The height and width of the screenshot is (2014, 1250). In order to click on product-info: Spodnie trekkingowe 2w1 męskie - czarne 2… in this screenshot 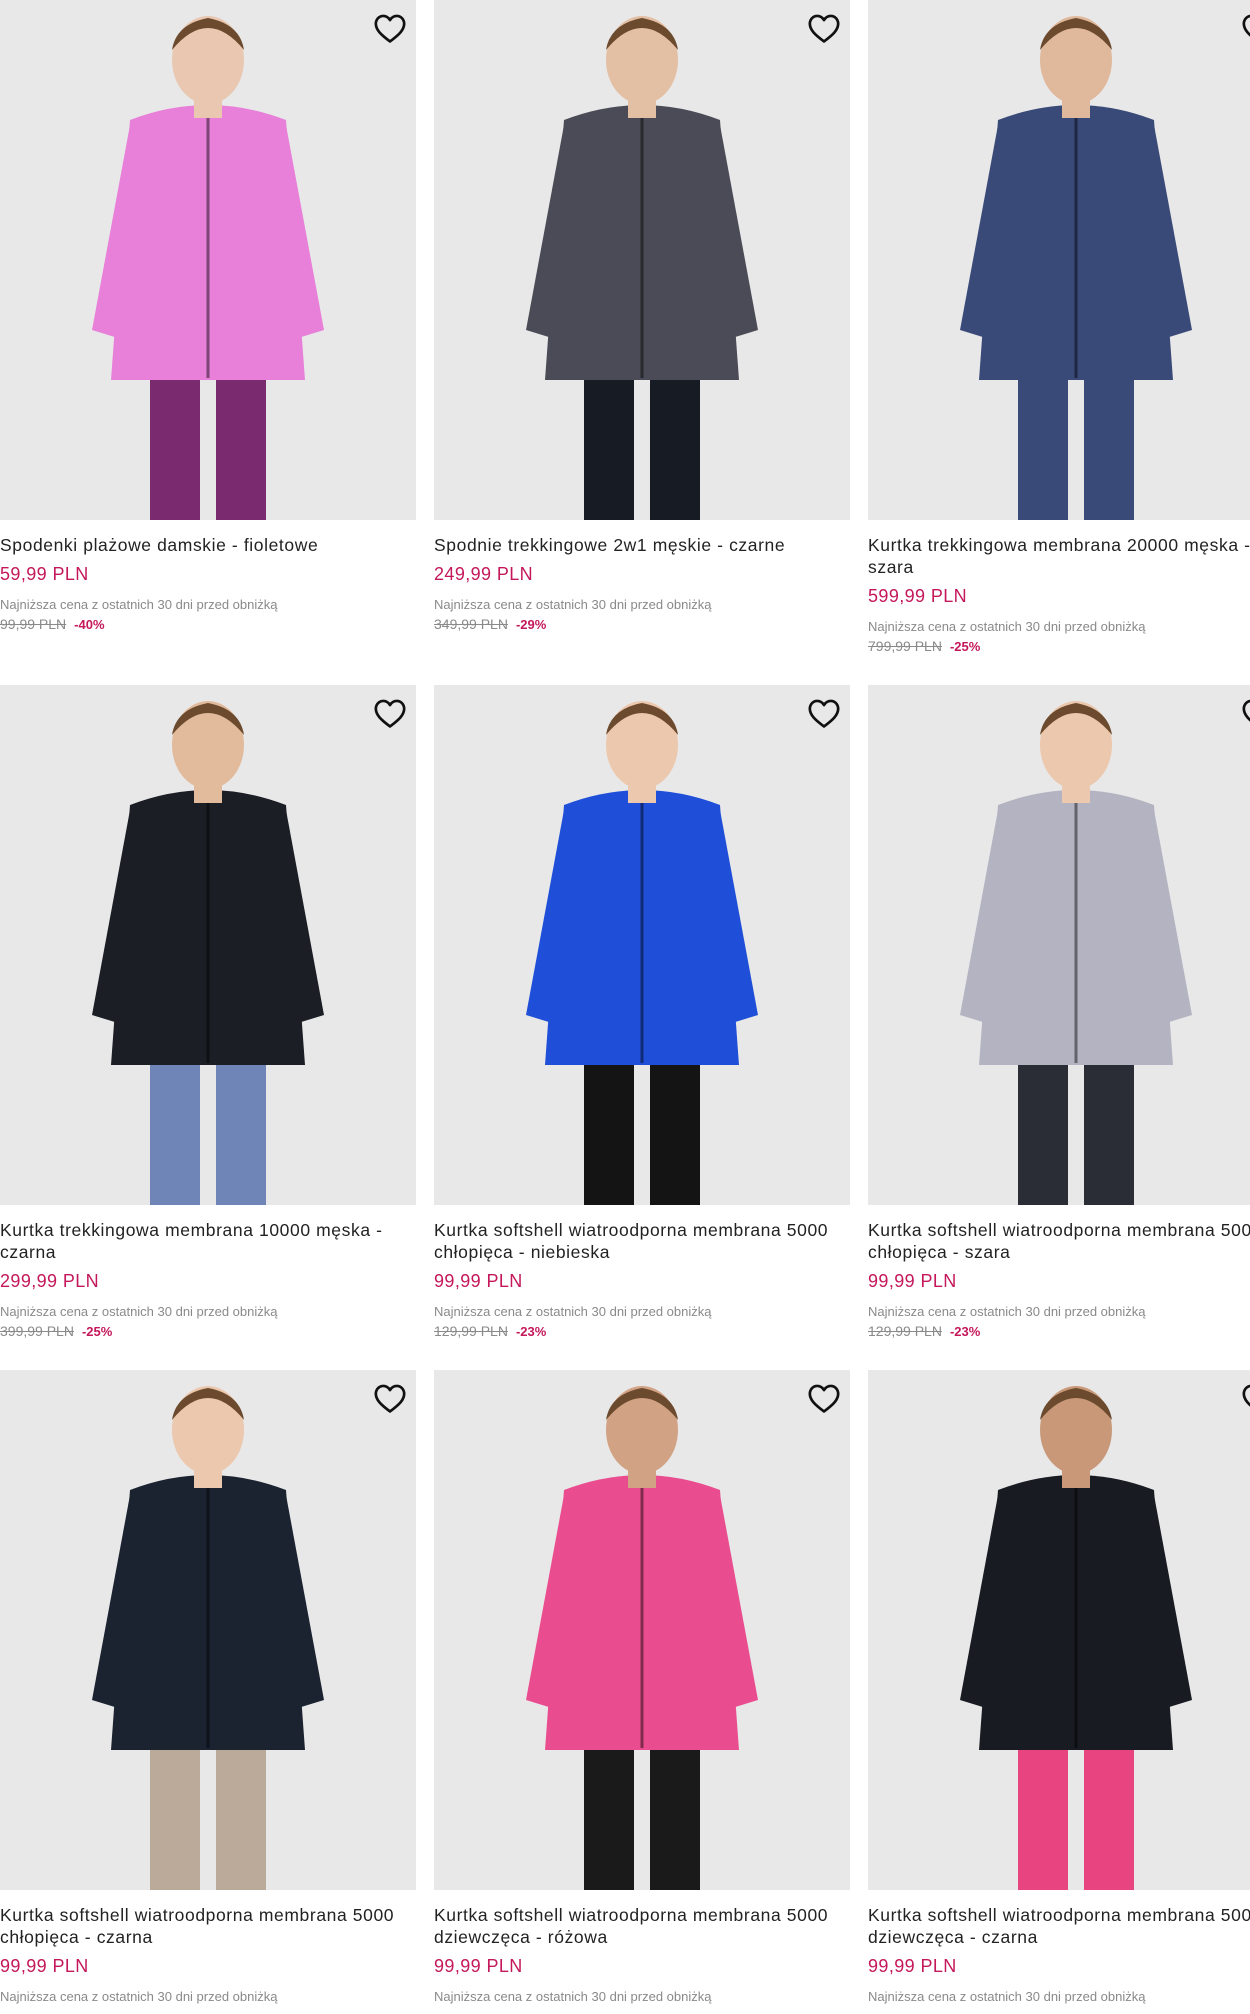, I will do `click(642, 576)`.